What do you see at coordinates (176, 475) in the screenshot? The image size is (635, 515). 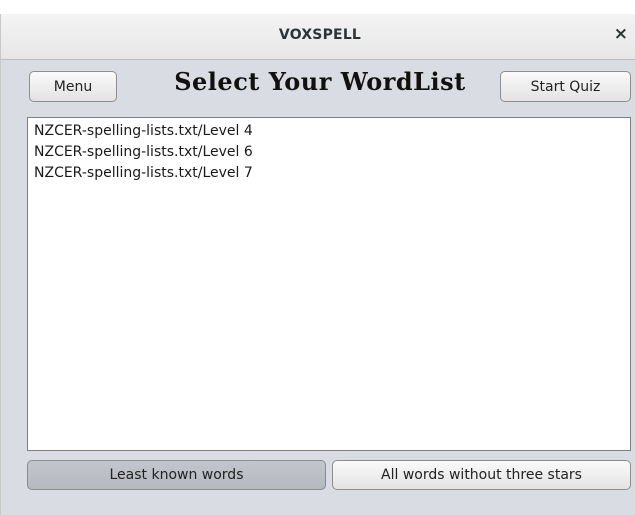 I see `least-known-words-button: Least known words` at bounding box center [176, 475].